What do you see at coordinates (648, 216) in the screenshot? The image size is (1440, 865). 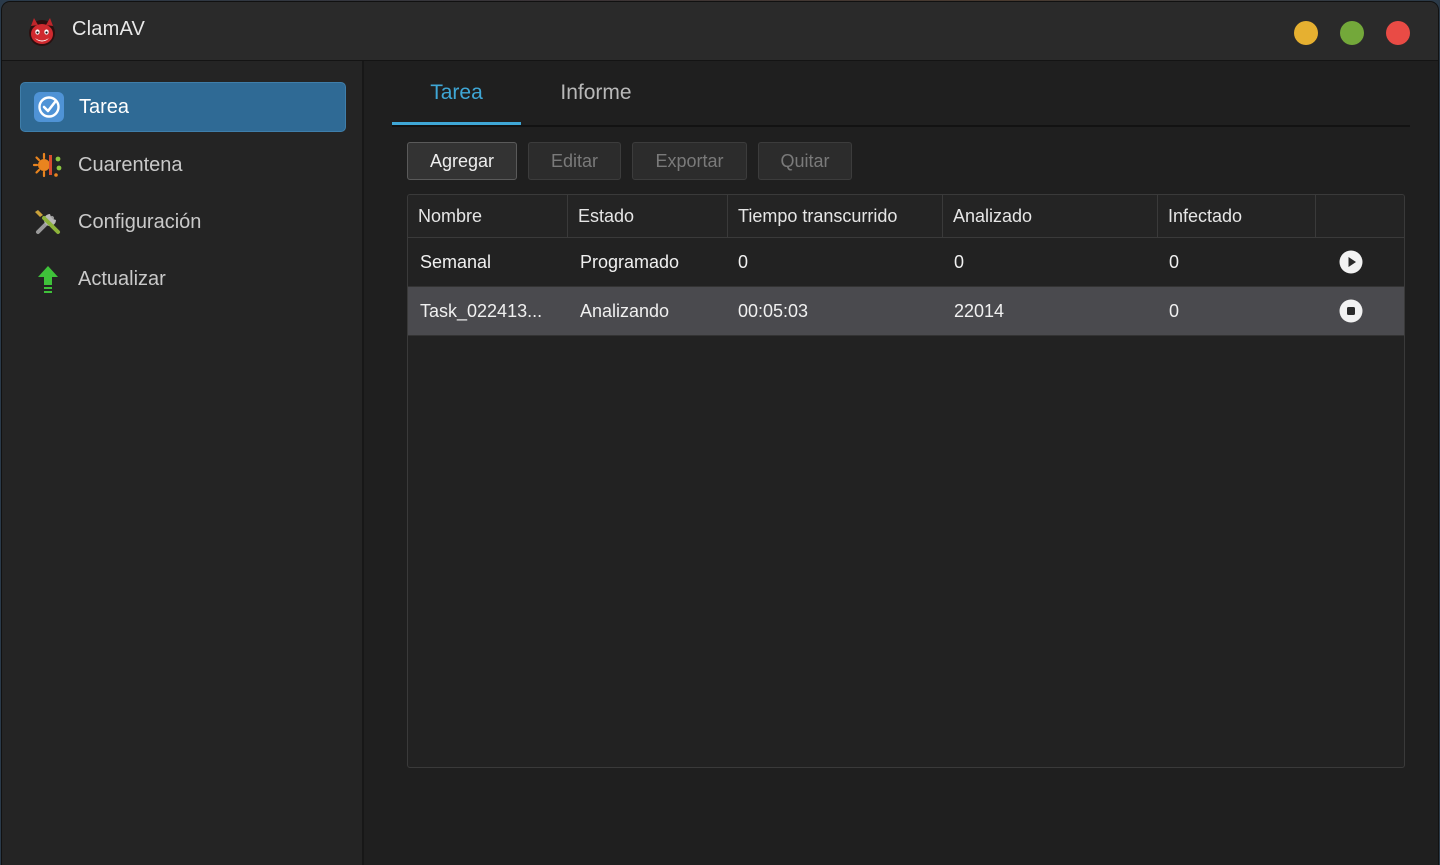 I see `column-header-estado: Estado` at bounding box center [648, 216].